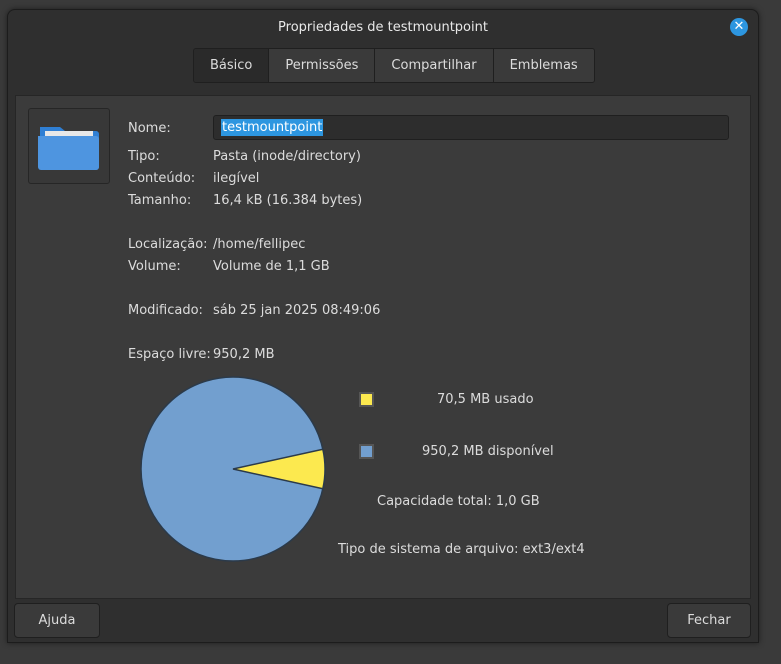  Describe the element at coordinates (236, 178) in the screenshot. I see `contents-value: ilegível` at that location.